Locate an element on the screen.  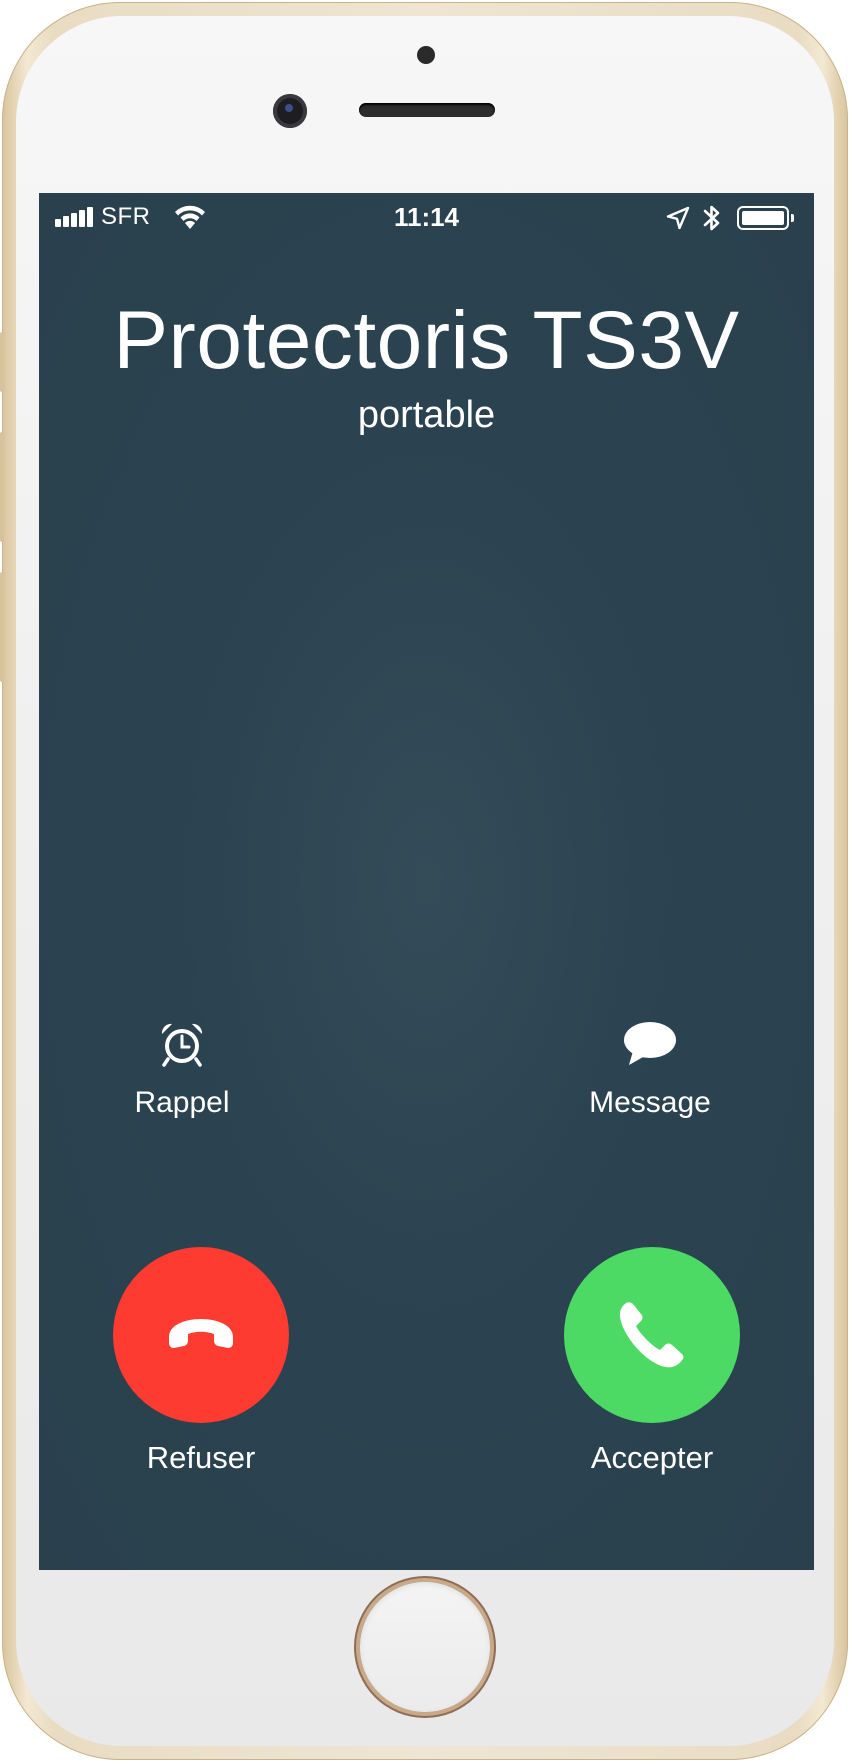
accept-label: Accepter is located at coordinates (652, 1457).